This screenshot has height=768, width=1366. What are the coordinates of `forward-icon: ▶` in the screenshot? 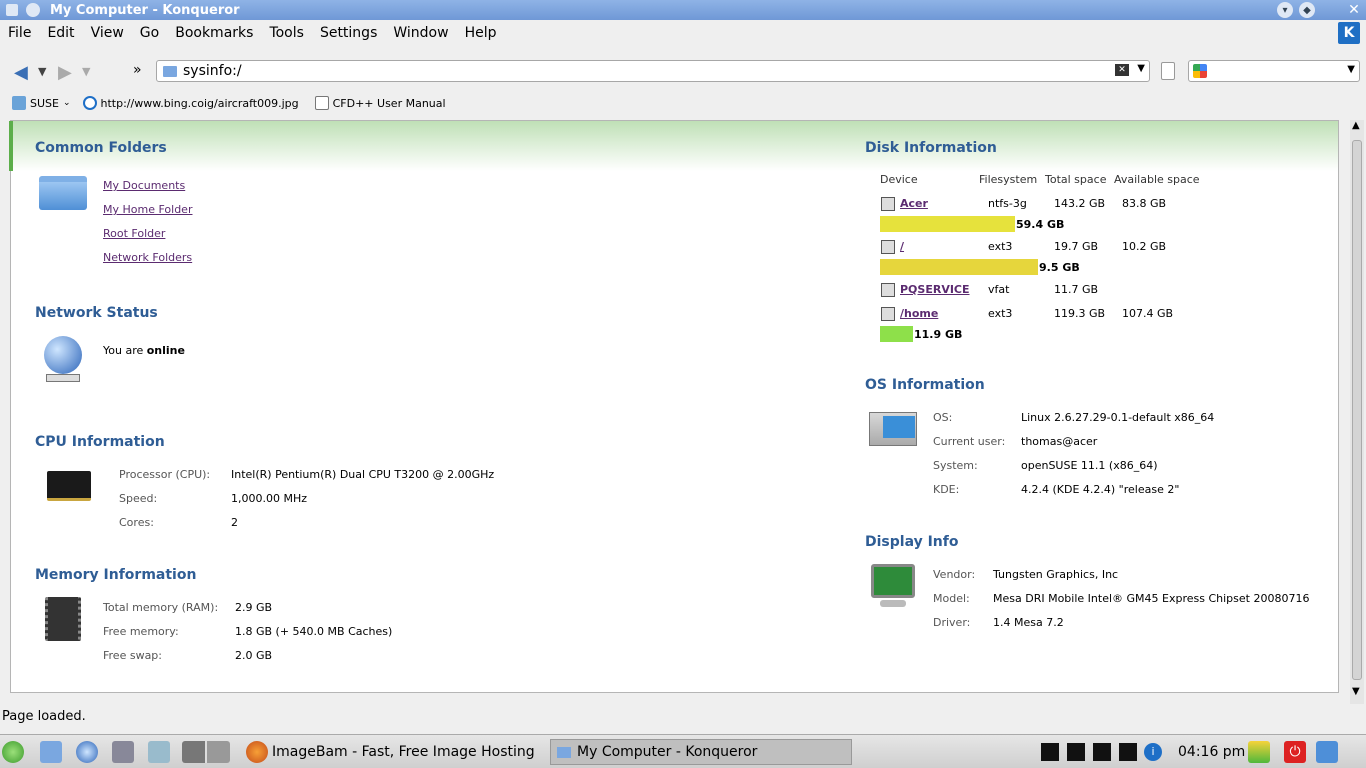 It's located at (65, 72).